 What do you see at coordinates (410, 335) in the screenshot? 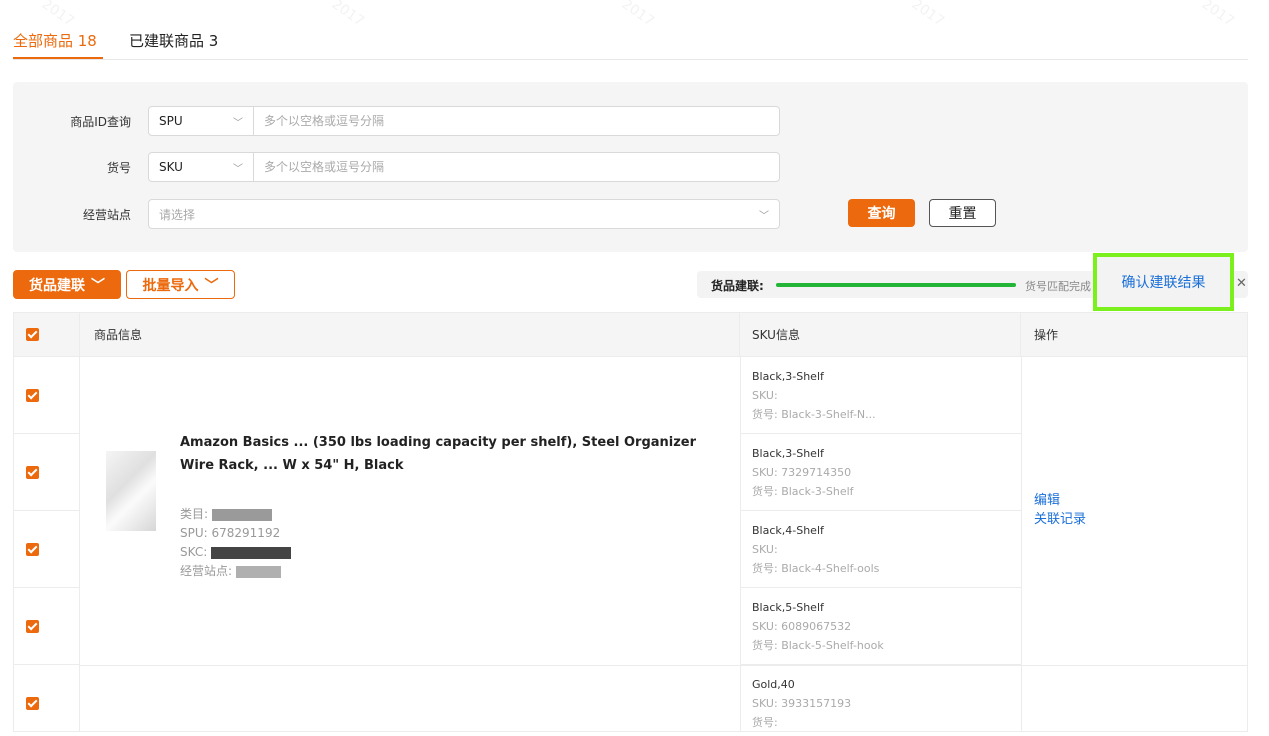
I see `header-product: 商品信息` at bounding box center [410, 335].